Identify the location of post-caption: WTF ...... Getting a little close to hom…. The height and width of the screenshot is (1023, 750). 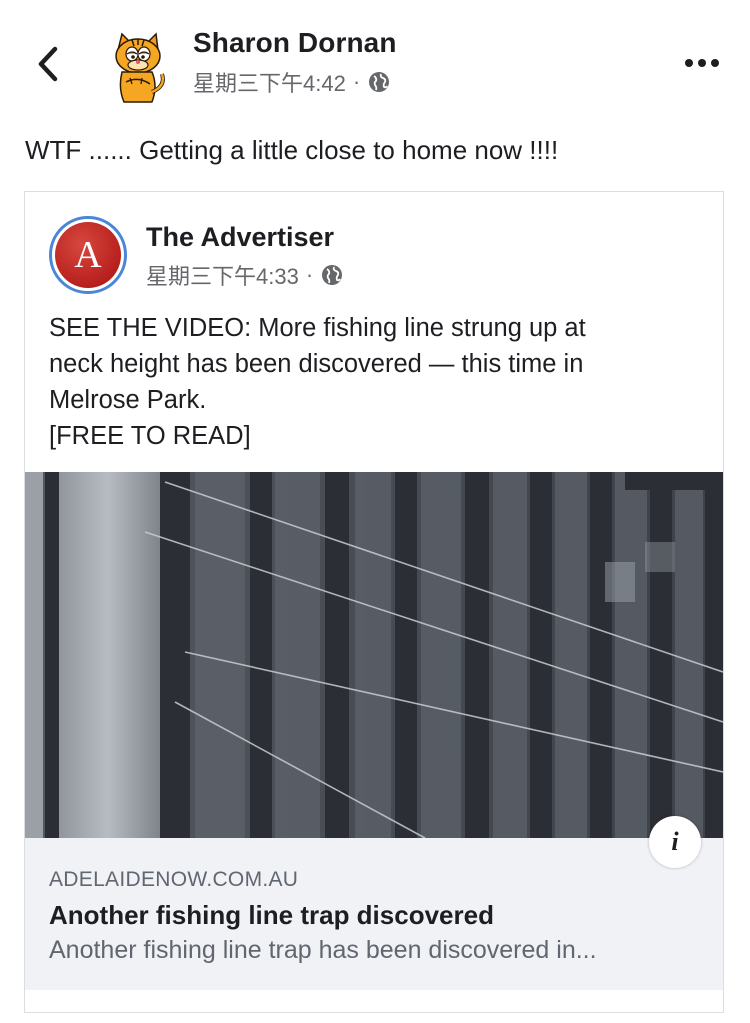
(292, 150).